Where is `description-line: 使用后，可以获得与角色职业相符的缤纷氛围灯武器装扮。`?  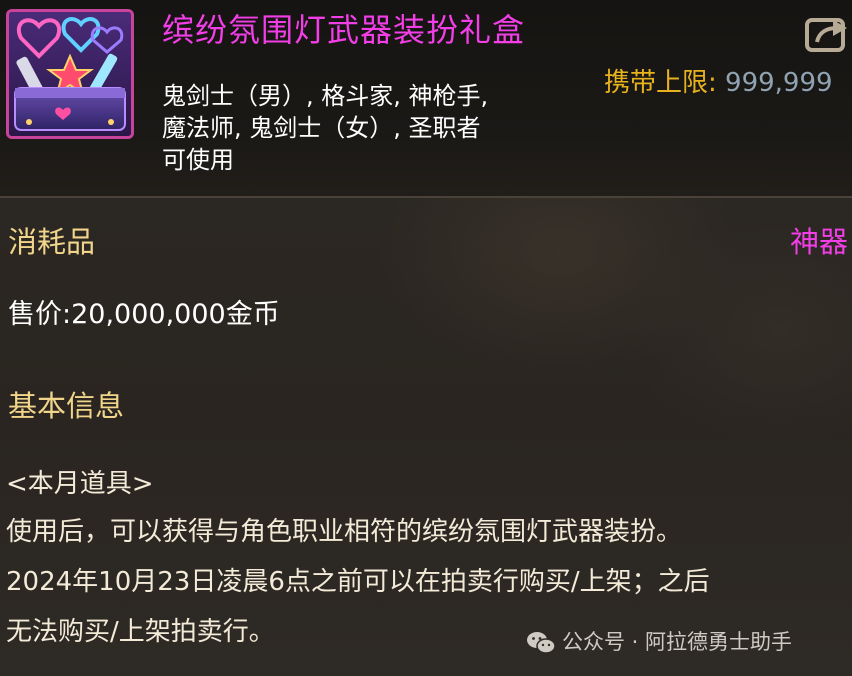
description-line: 使用后，可以获得与角色职业相符的缤纷氛围灯武器装扮。 is located at coordinates (344, 532).